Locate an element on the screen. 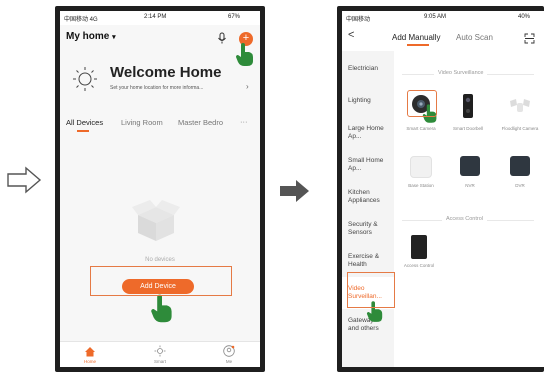  base-station-icon is located at coordinates (421, 167).